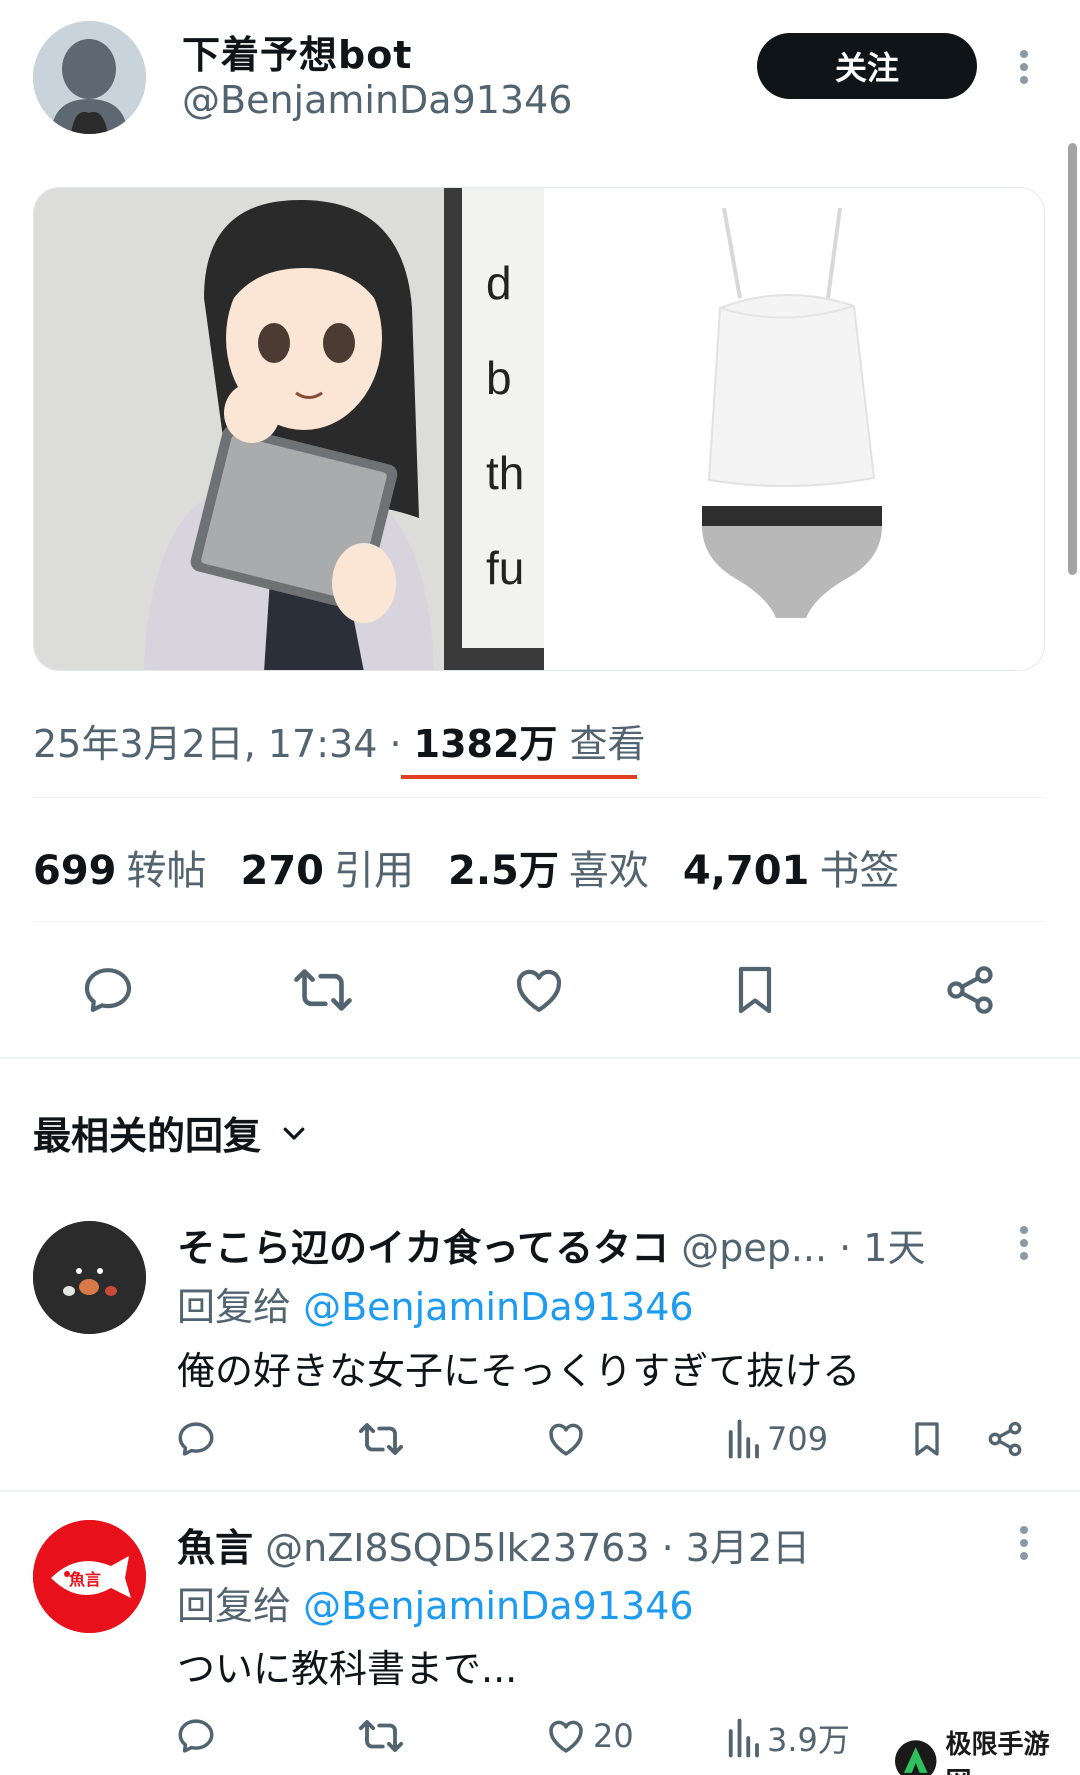 Image resolution: width=1080 pixels, height=1775 pixels. I want to click on replies-sort-dropdown: 最相关的回复, so click(171, 1132).